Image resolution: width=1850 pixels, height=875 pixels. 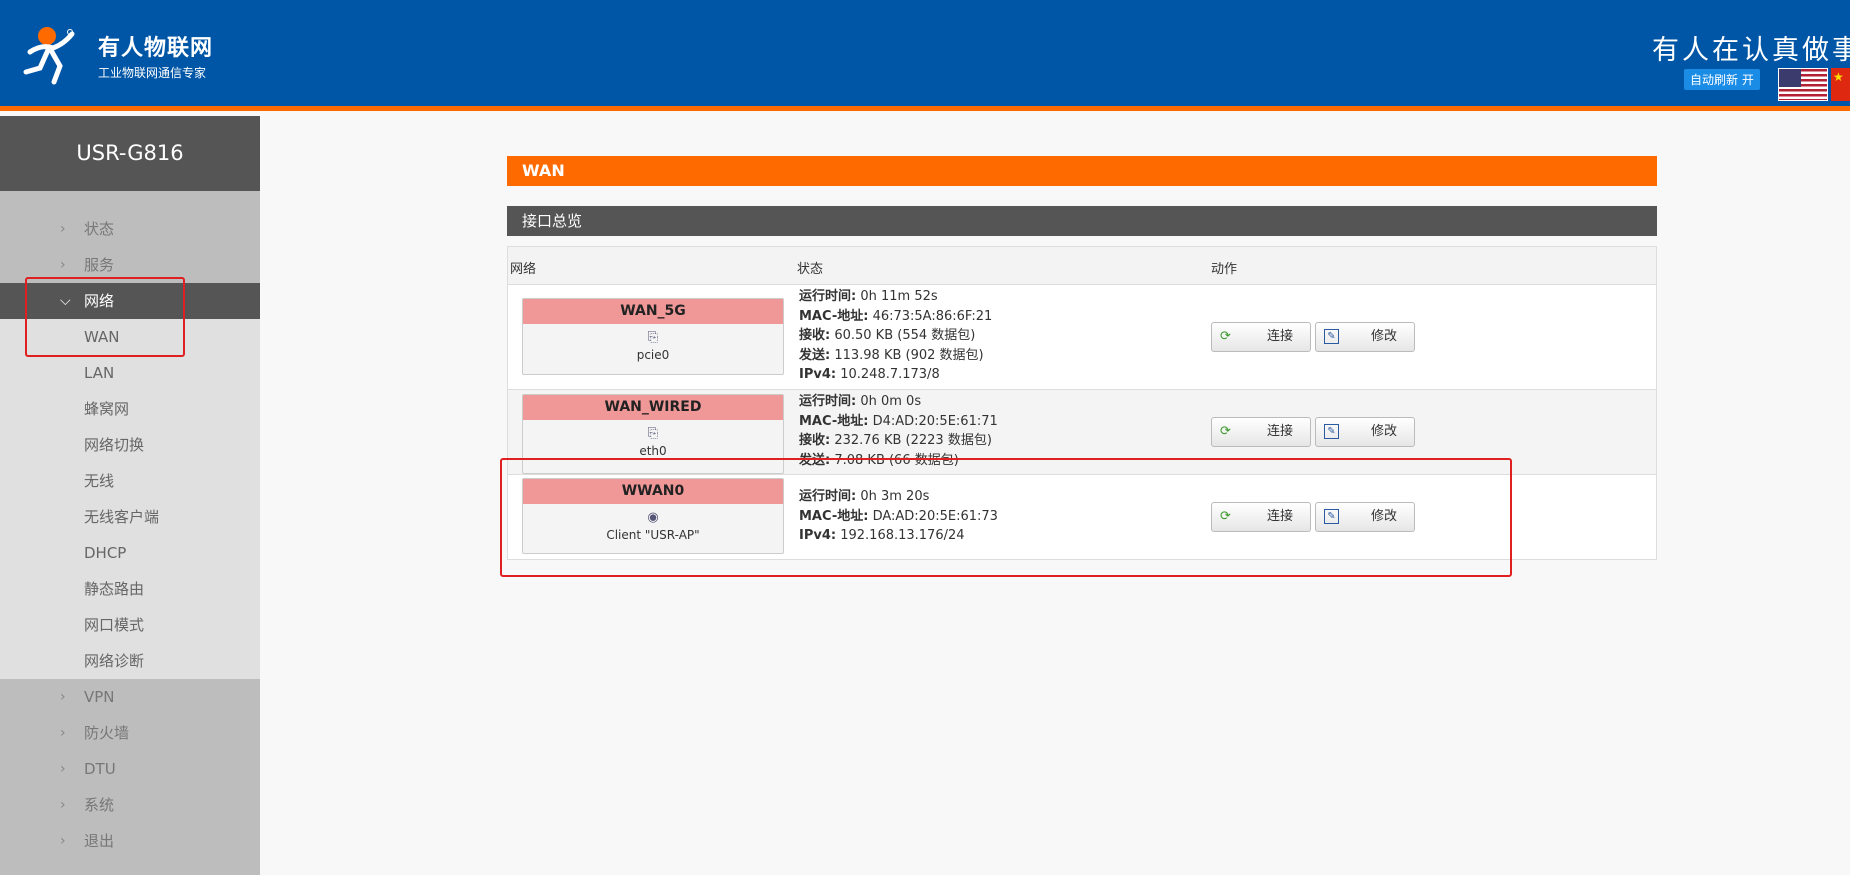 I want to click on sidebar-item-logout: › 退出, so click(x=130, y=841).